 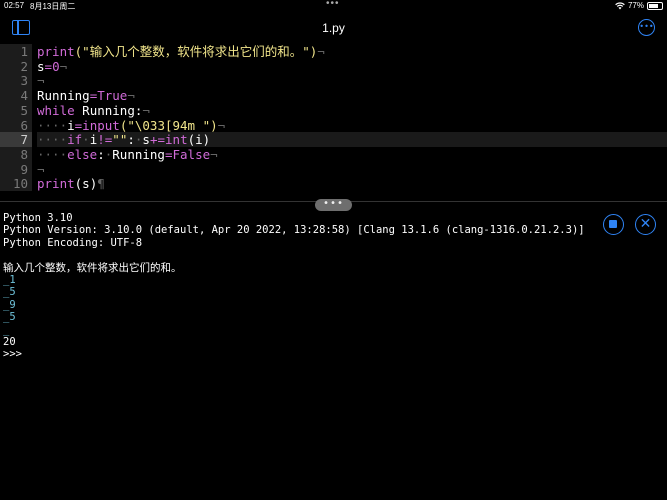 What do you see at coordinates (16, 110) in the screenshot?
I see `line-number: 5` at bounding box center [16, 110].